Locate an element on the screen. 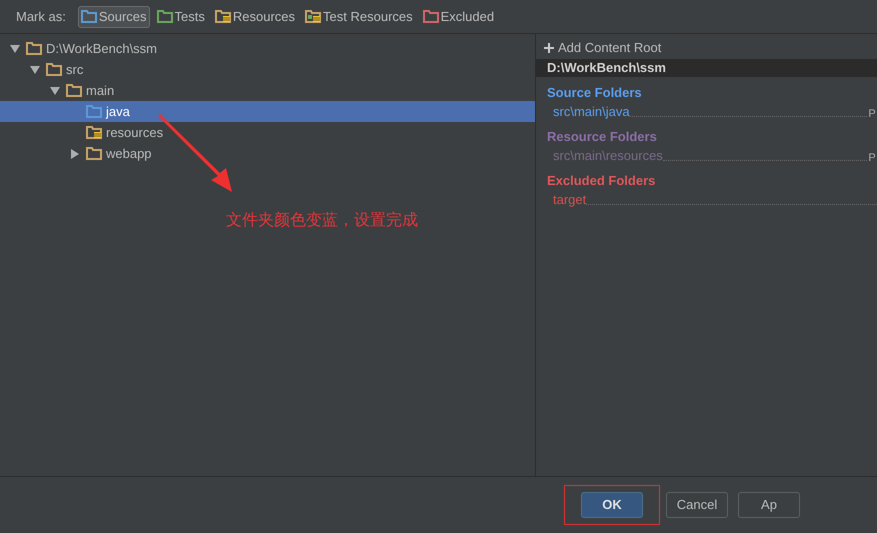 The image size is (877, 533). mark-as-test-button: Tests is located at coordinates (181, 17).